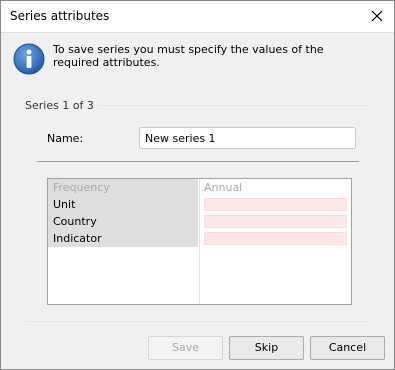 This screenshot has height=370, width=395. I want to click on attribute-value: Annual, so click(223, 187).